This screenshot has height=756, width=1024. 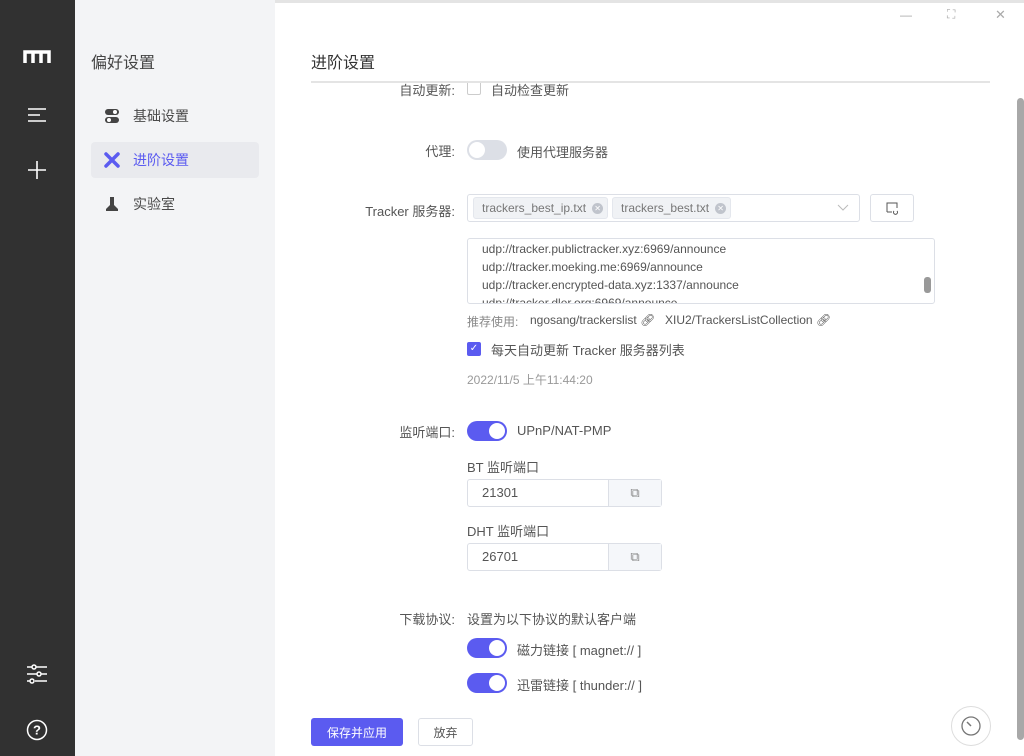 What do you see at coordinates (493, 322) in the screenshot?
I see `recommend-label: 推荐使用:` at bounding box center [493, 322].